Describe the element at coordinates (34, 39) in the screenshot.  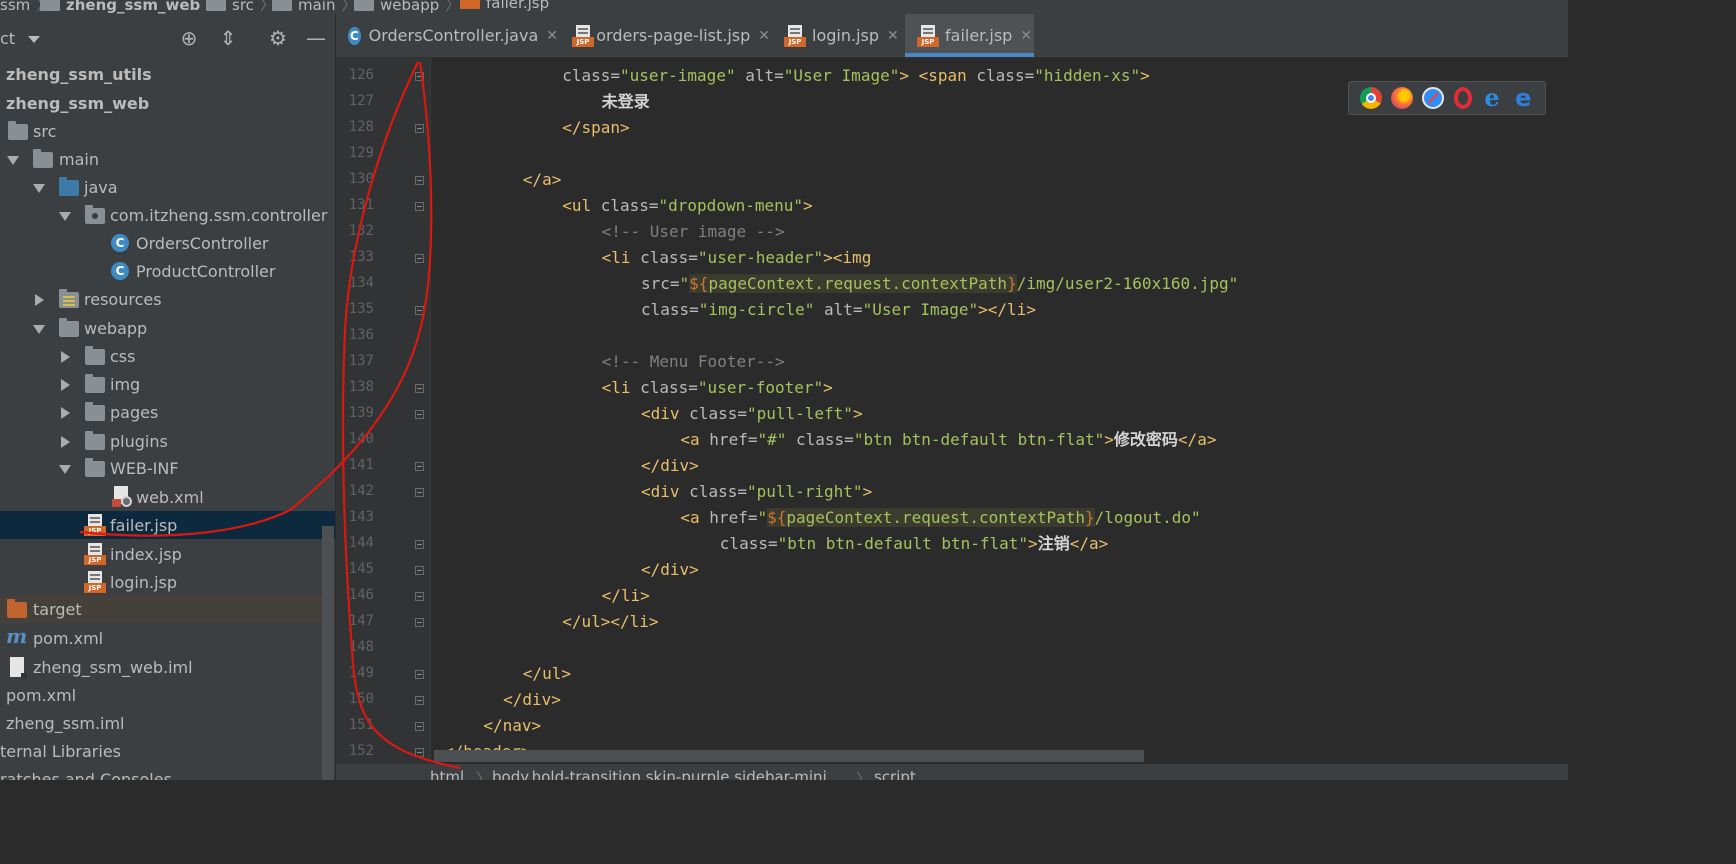
I see `chevron-down-icon` at that location.